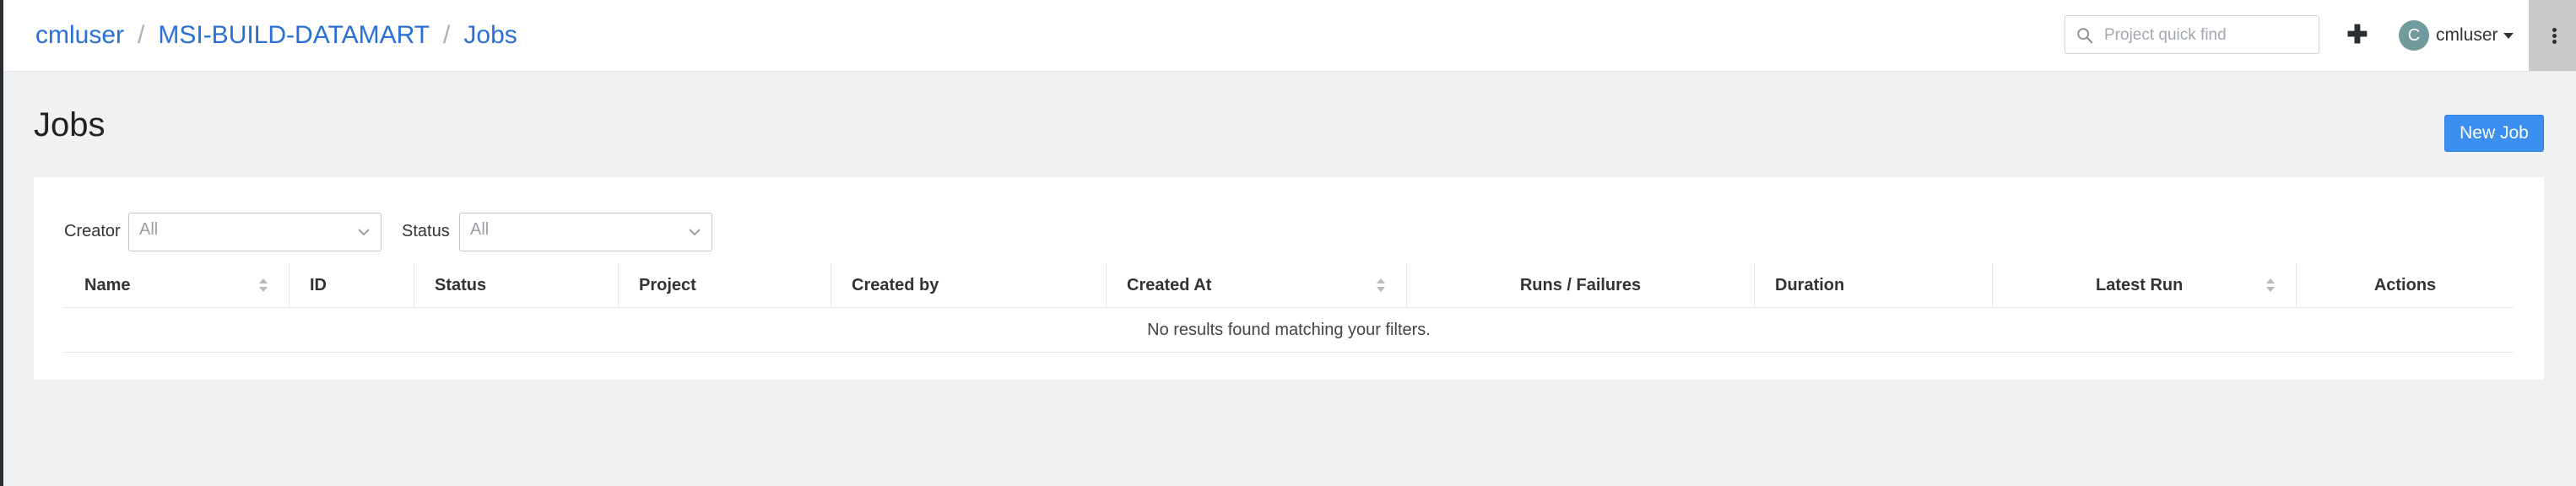  What do you see at coordinates (1, 243) in the screenshot?
I see `window-left-edge` at bounding box center [1, 243].